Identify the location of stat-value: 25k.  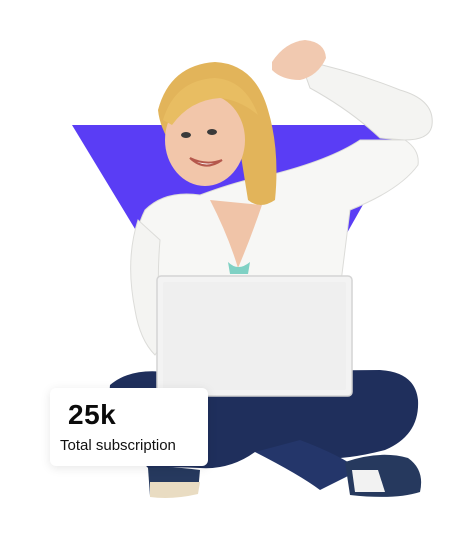
(92, 414).